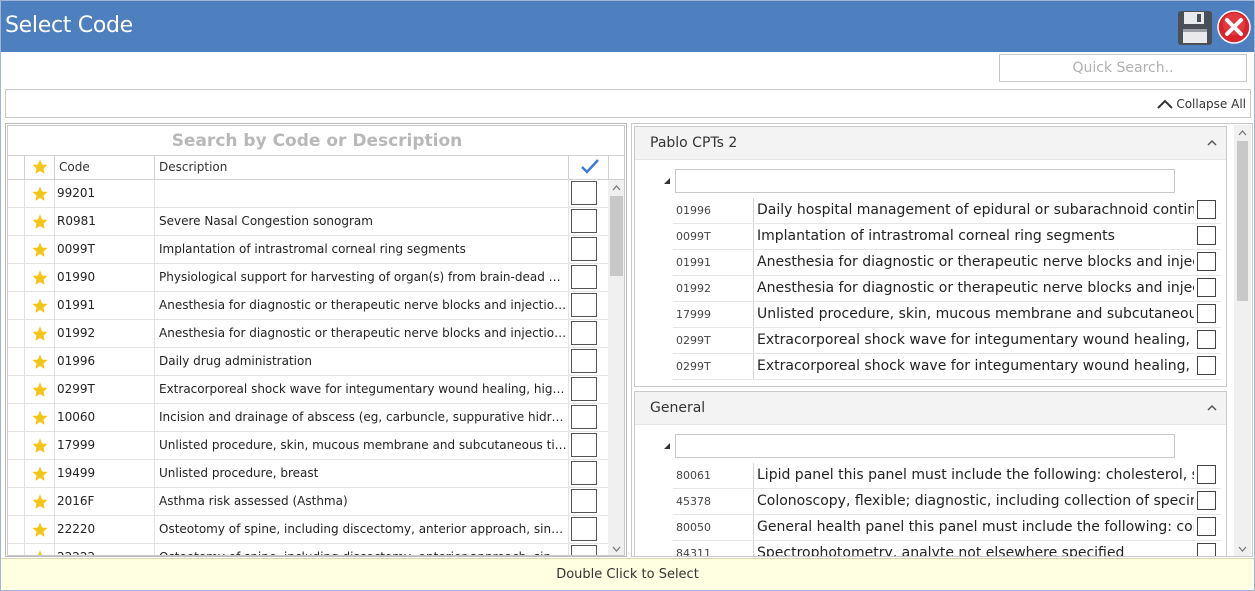  I want to click on table-row: 19499 Unlisted procedure, breast, so click(308, 474).